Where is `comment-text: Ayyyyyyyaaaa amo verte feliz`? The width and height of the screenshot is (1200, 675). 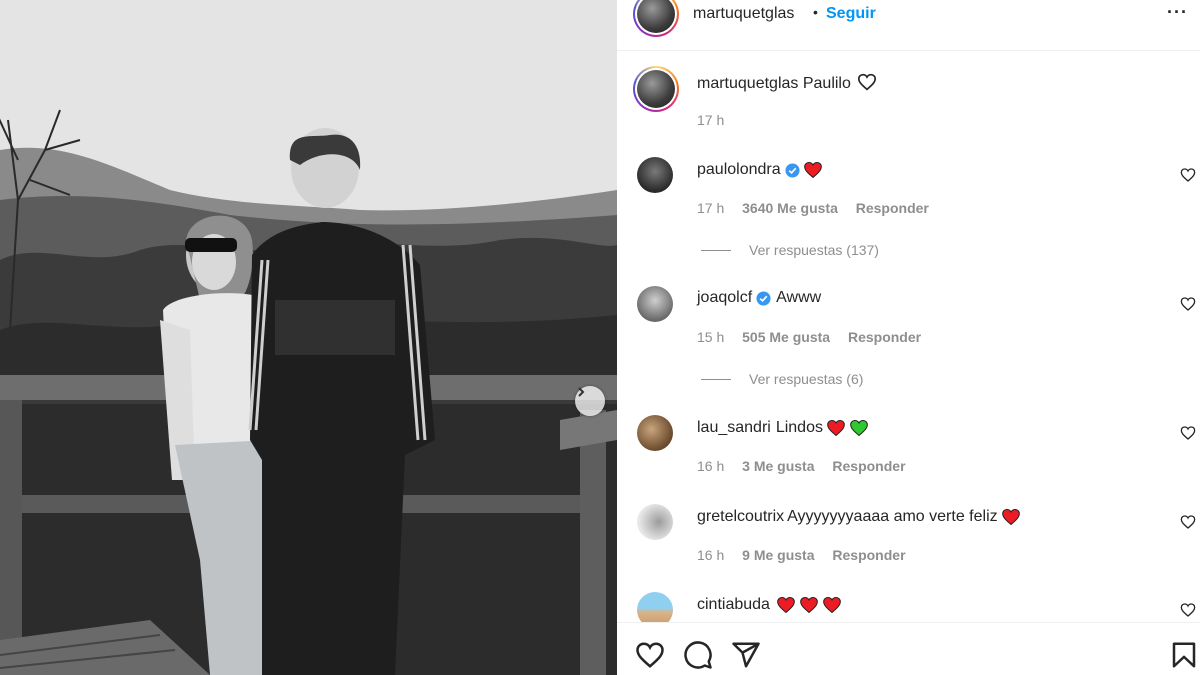
comment-text: Ayyyyyyyaaaa amo verte feliz is located at coordinates (892, 516).